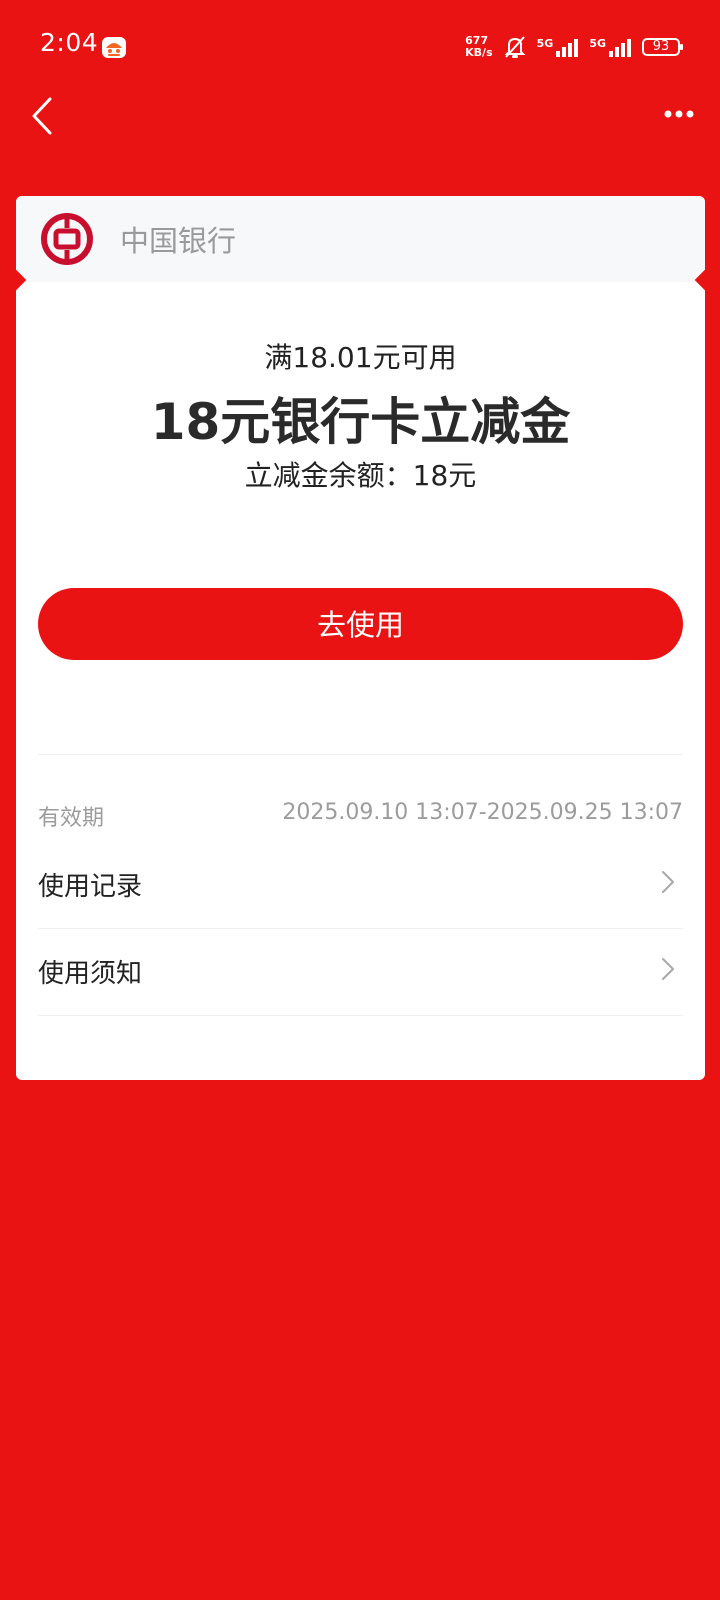 This screenshot has height=1600, width=720. What do you see at coordinates (360, 422) in the screenshot?
I see `coupon-title: 18元银行卡立减金` at bounding box center [360, 422].